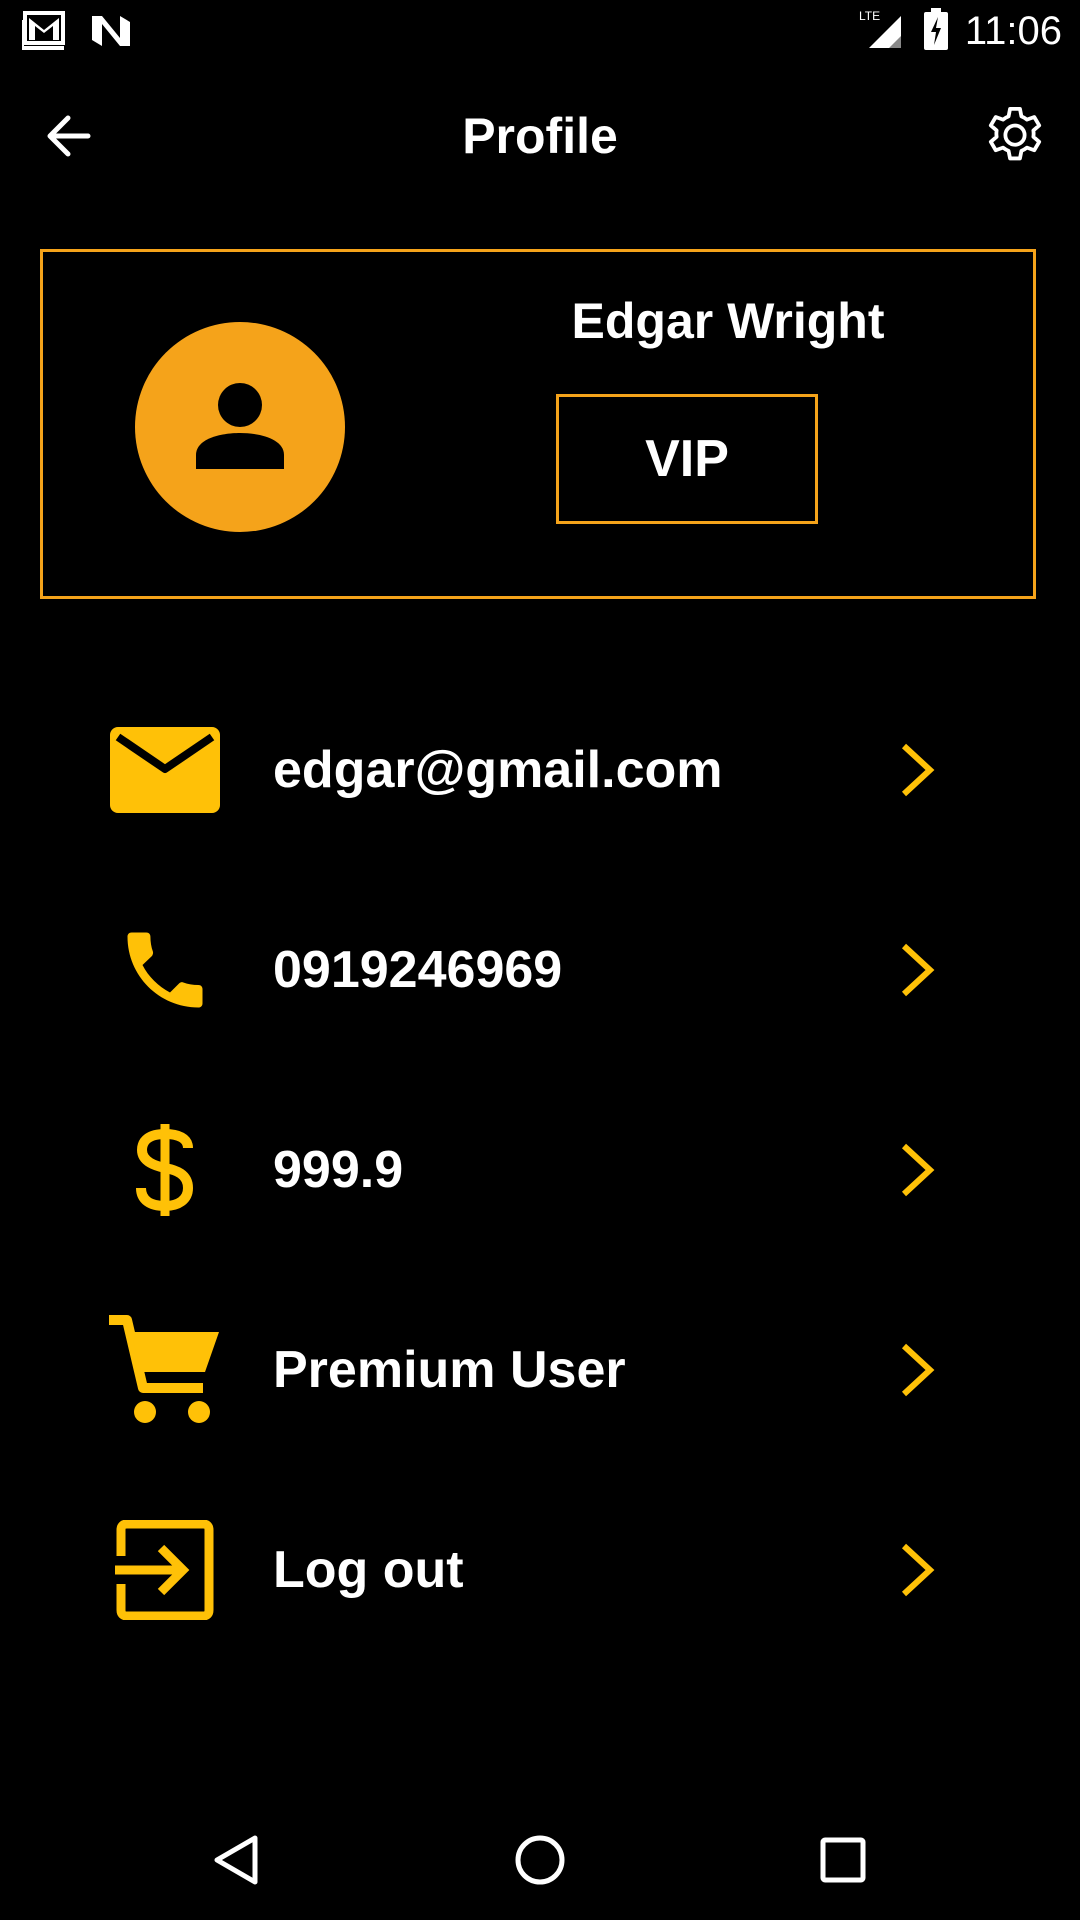  Describe the element at coordinates (368, 1570) in the screenshot. I see `logout-label: Log out` at that location.